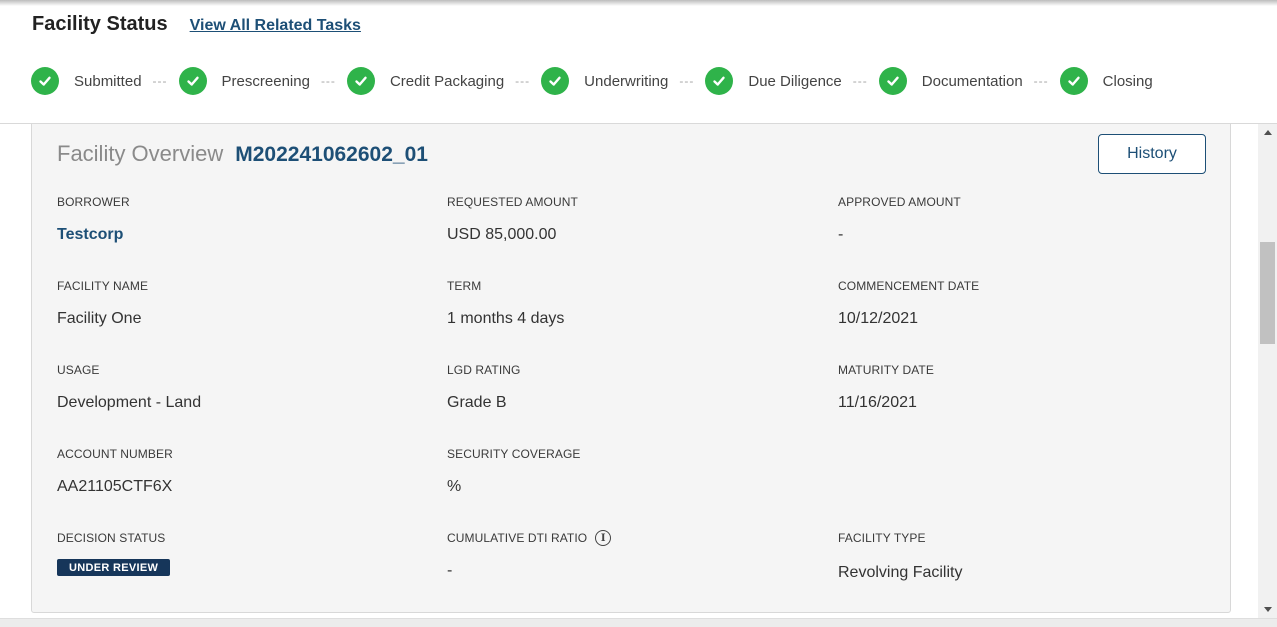 The height and width of the screenshot is (627, 1277). Describe the element at coordinates (908, 303) in the screenshot. I see `commencement-date-field: COMMENCEMENT DATE 10/12/2021` at that location.